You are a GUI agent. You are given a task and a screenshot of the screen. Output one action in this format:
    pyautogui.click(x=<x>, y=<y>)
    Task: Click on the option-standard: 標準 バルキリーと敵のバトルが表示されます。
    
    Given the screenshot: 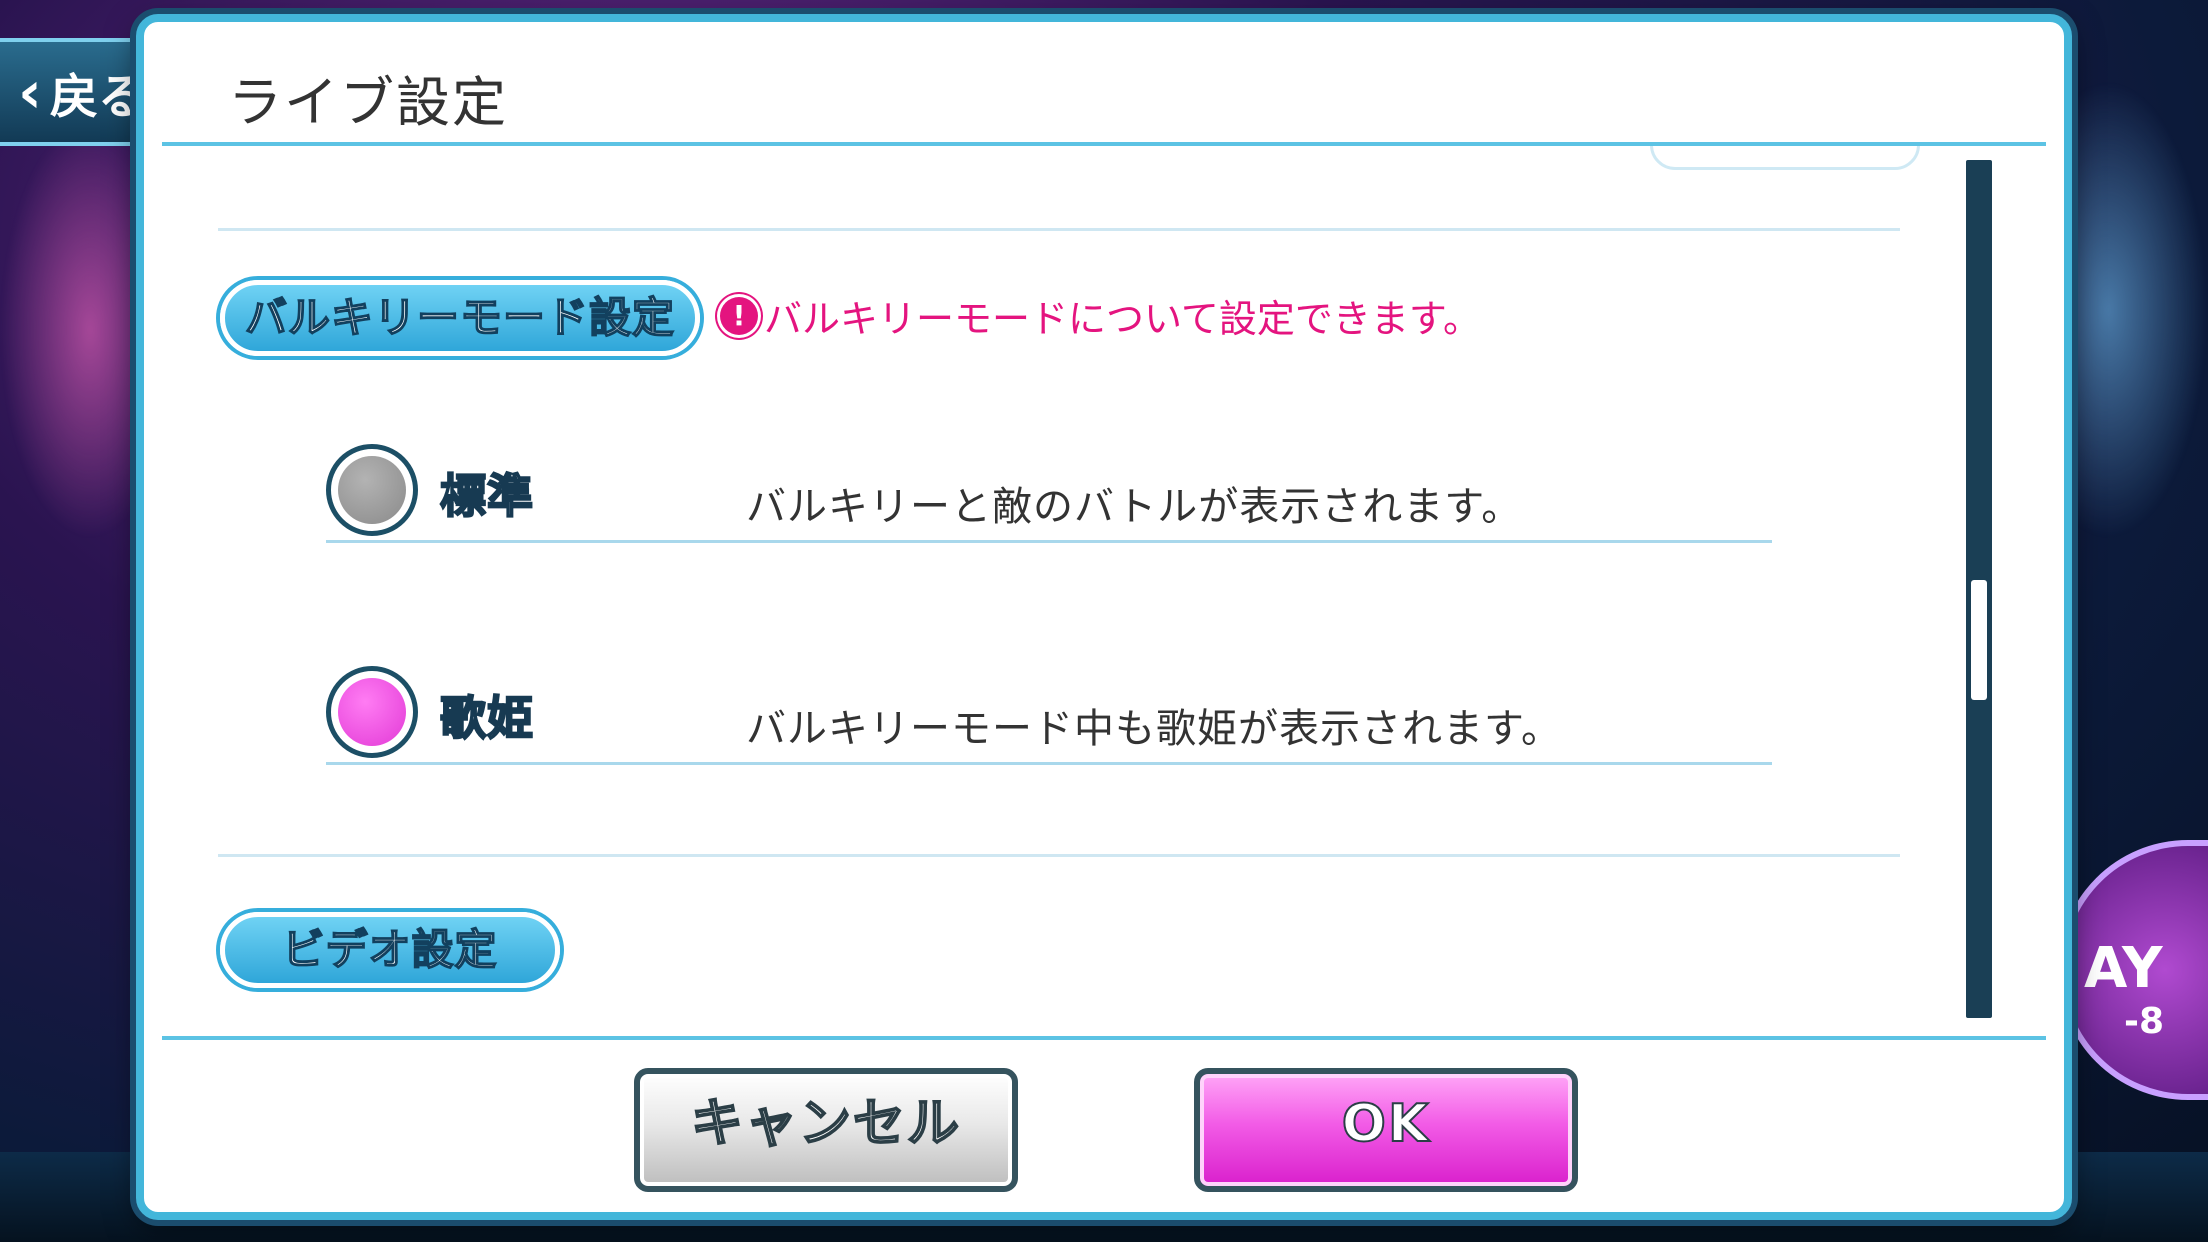 What is the action you would take?
    pyautogui.click(x=1049, y=493)
    